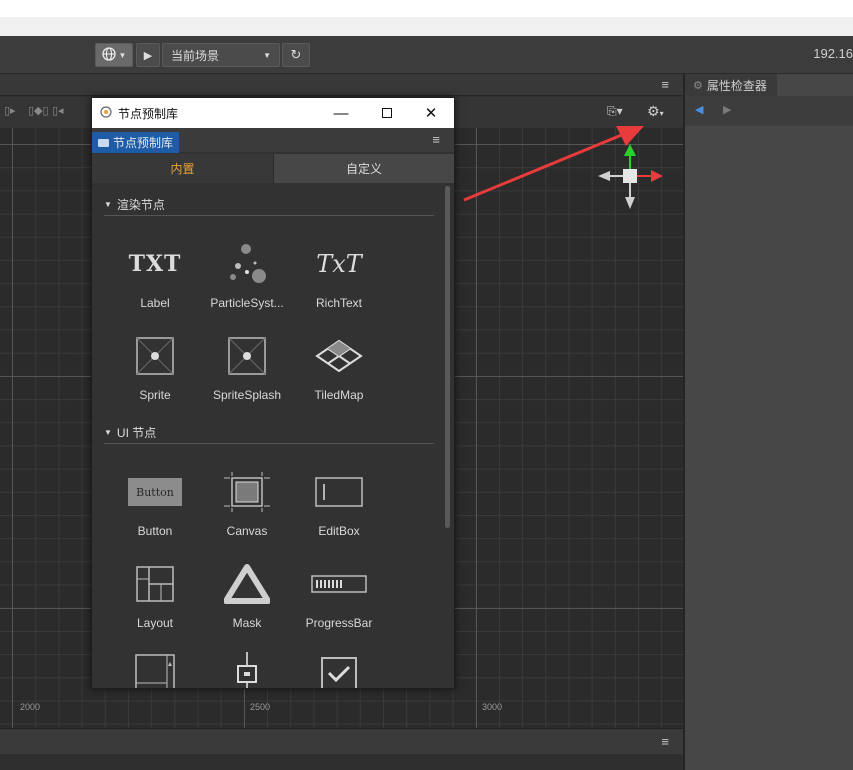 This screenshot has height=770, width=853. Describe the element at coordinates (247, 356) in the screenshot. I see `sprite-splash-icon` at that location.